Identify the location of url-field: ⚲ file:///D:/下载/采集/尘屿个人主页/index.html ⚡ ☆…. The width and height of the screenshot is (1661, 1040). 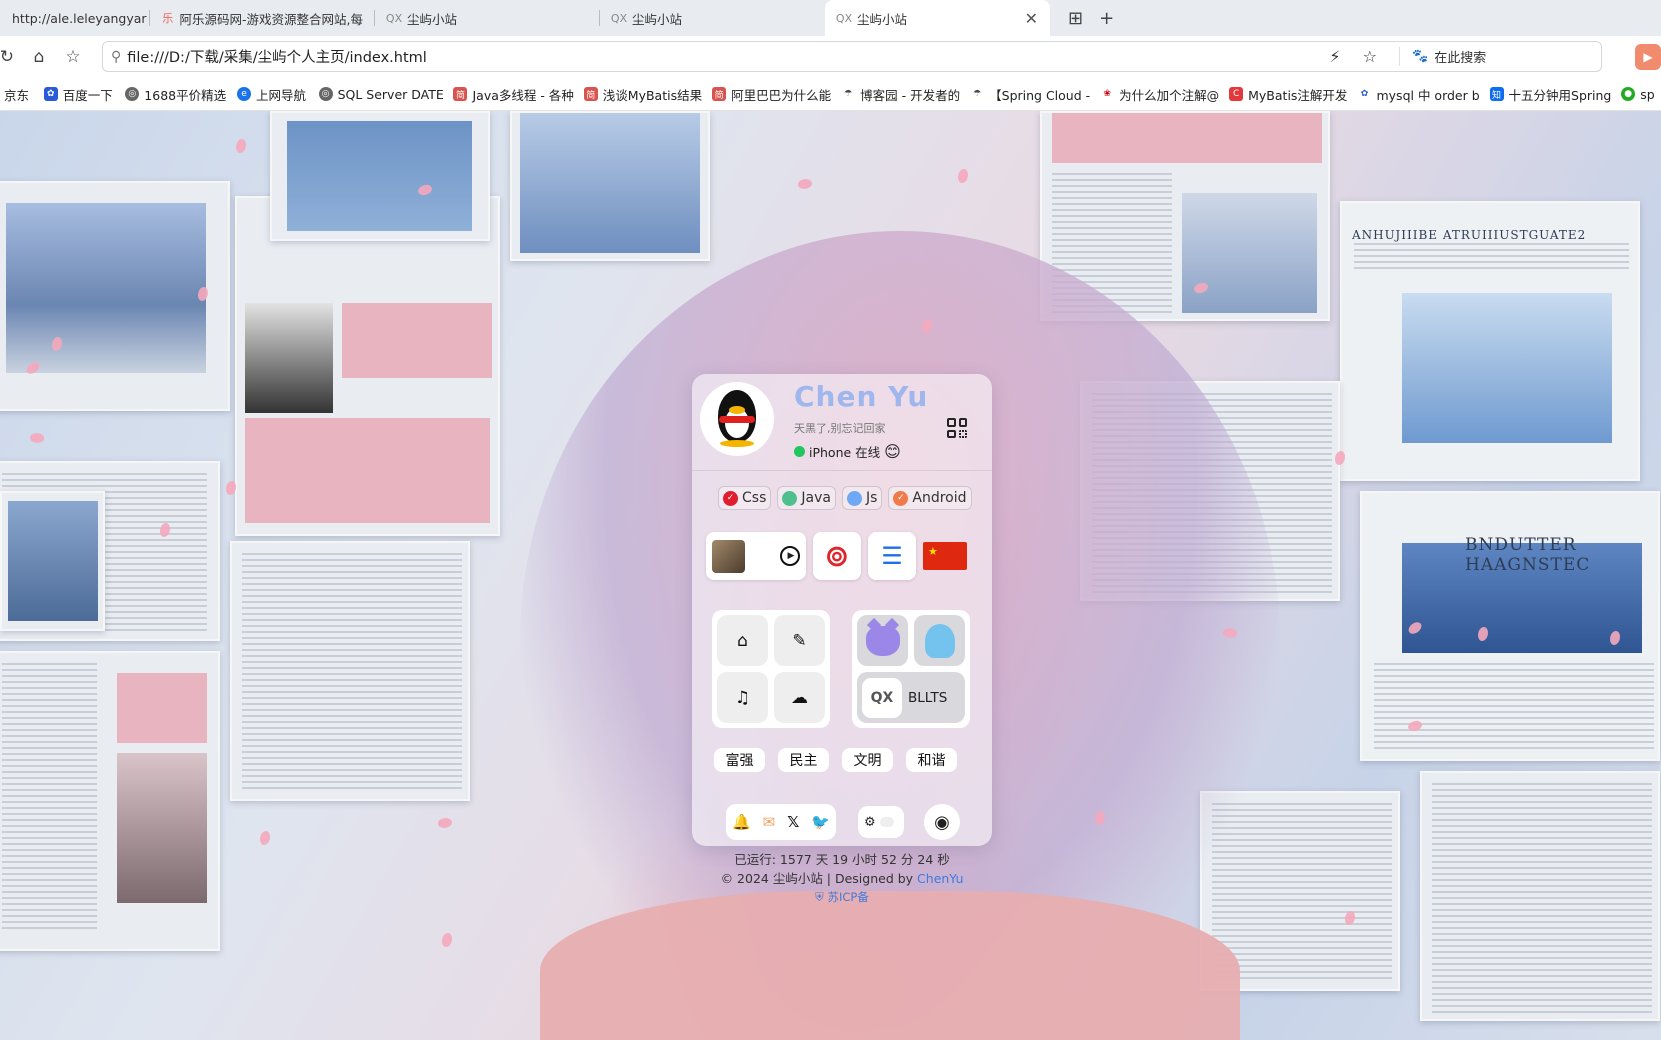
(852, 56).